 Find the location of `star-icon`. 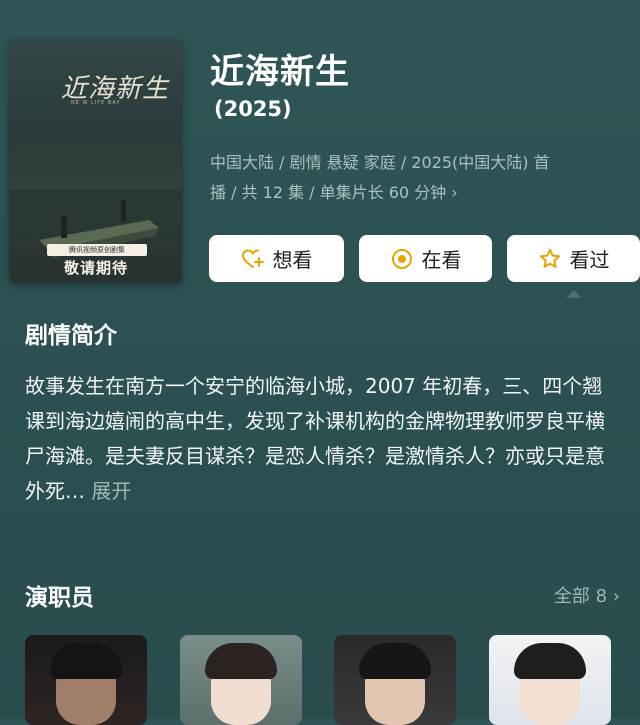

star-icon is located at coordinates (550, 259).